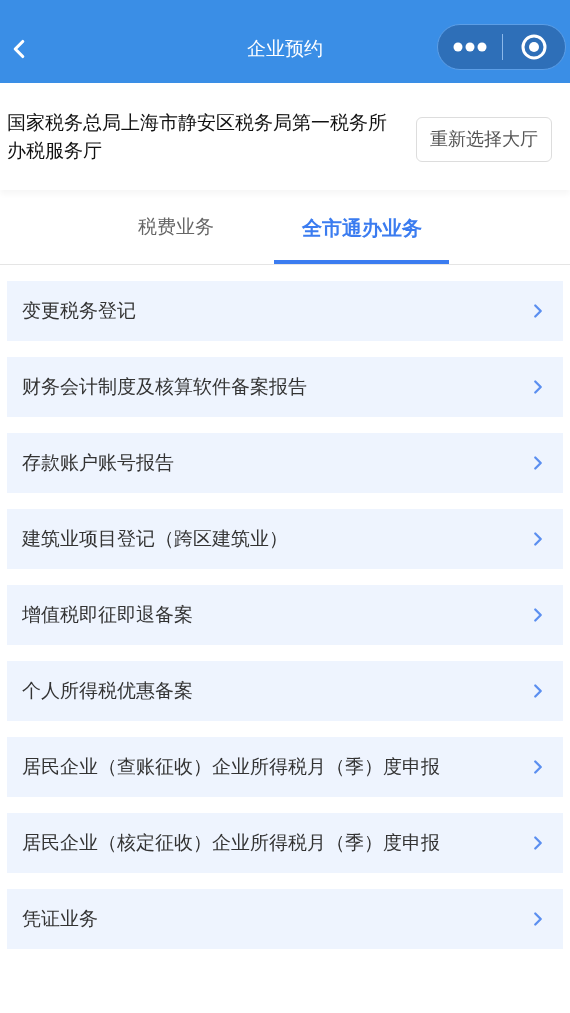  I want to click on business-item: 凭证业务, so click(285, 919).